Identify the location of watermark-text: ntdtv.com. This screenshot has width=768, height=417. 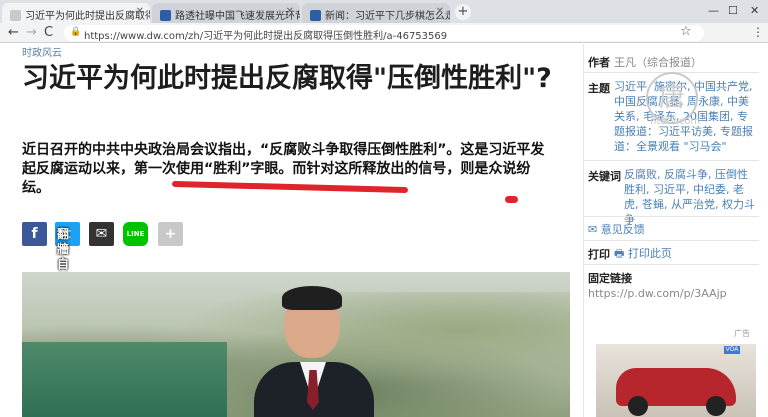
(675, 121).